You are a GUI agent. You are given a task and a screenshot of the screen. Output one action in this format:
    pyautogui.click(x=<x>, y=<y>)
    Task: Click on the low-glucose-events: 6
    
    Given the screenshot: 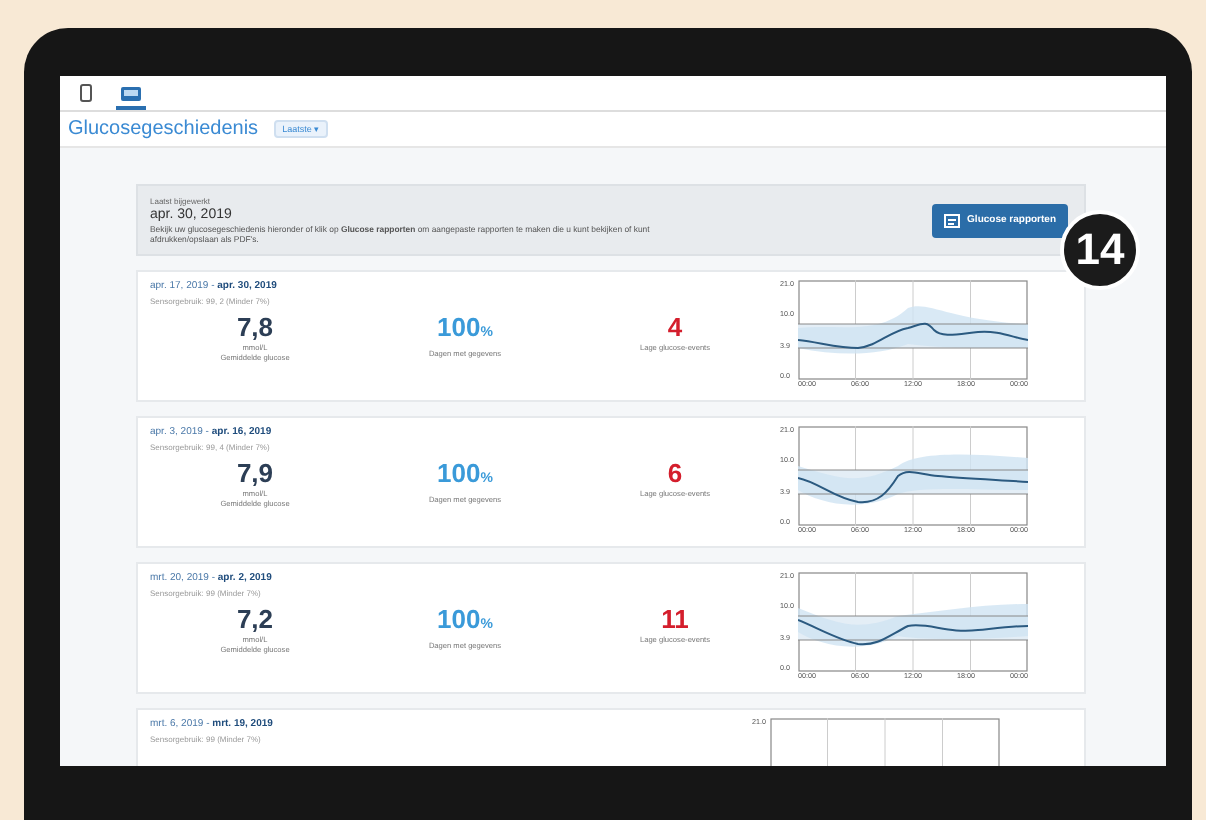 What is the action you would take?
    pyautogui.click(x=675, y=474)
    